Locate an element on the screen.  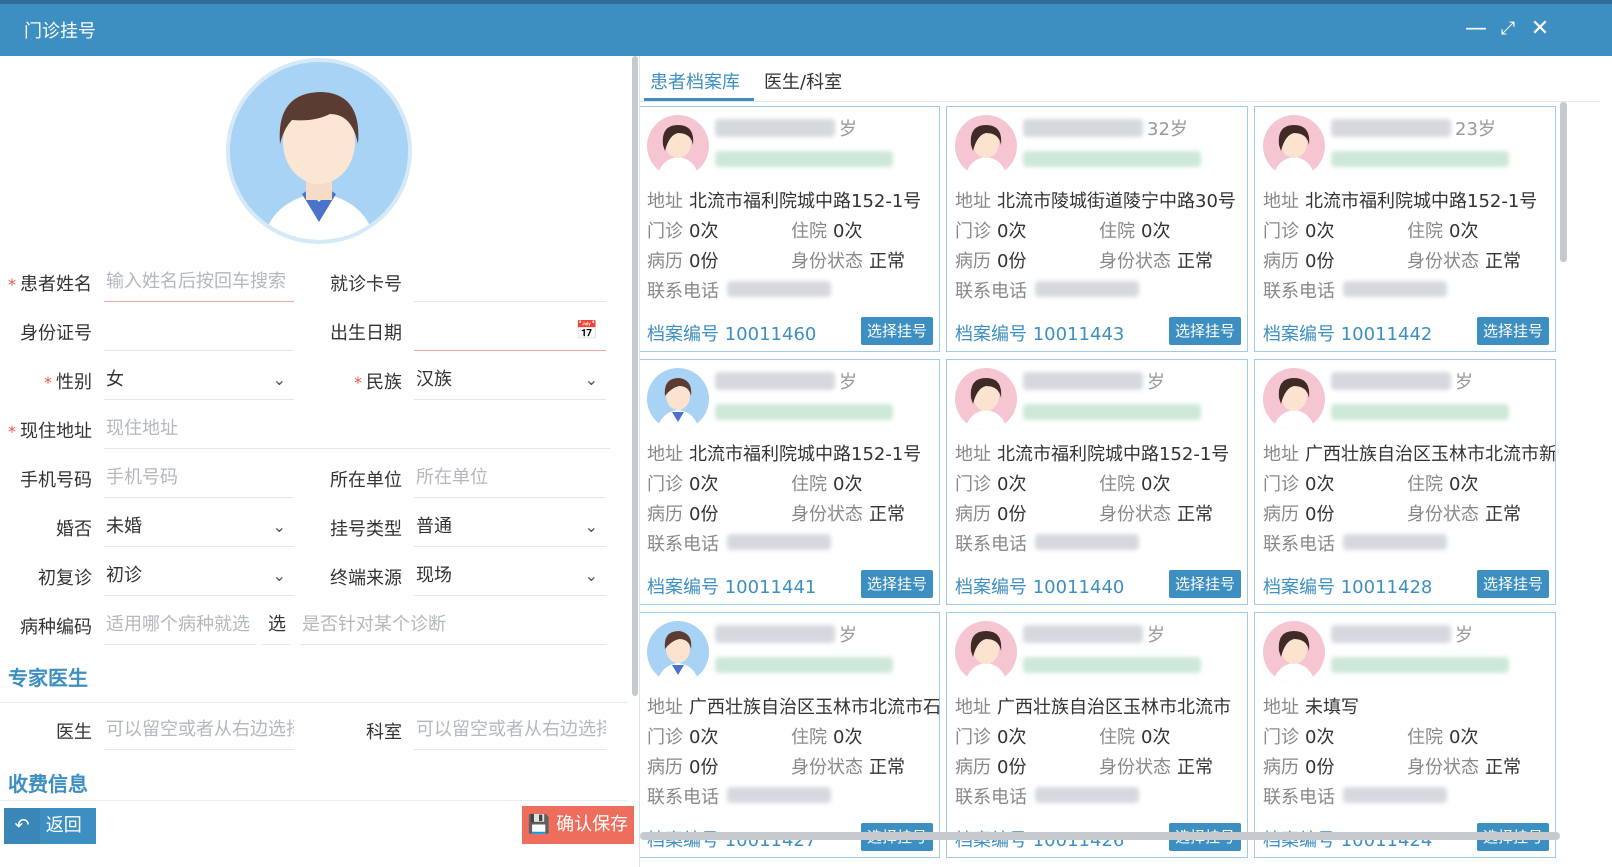
horizontal-scrollbar is located at coordinates (1100, 836).